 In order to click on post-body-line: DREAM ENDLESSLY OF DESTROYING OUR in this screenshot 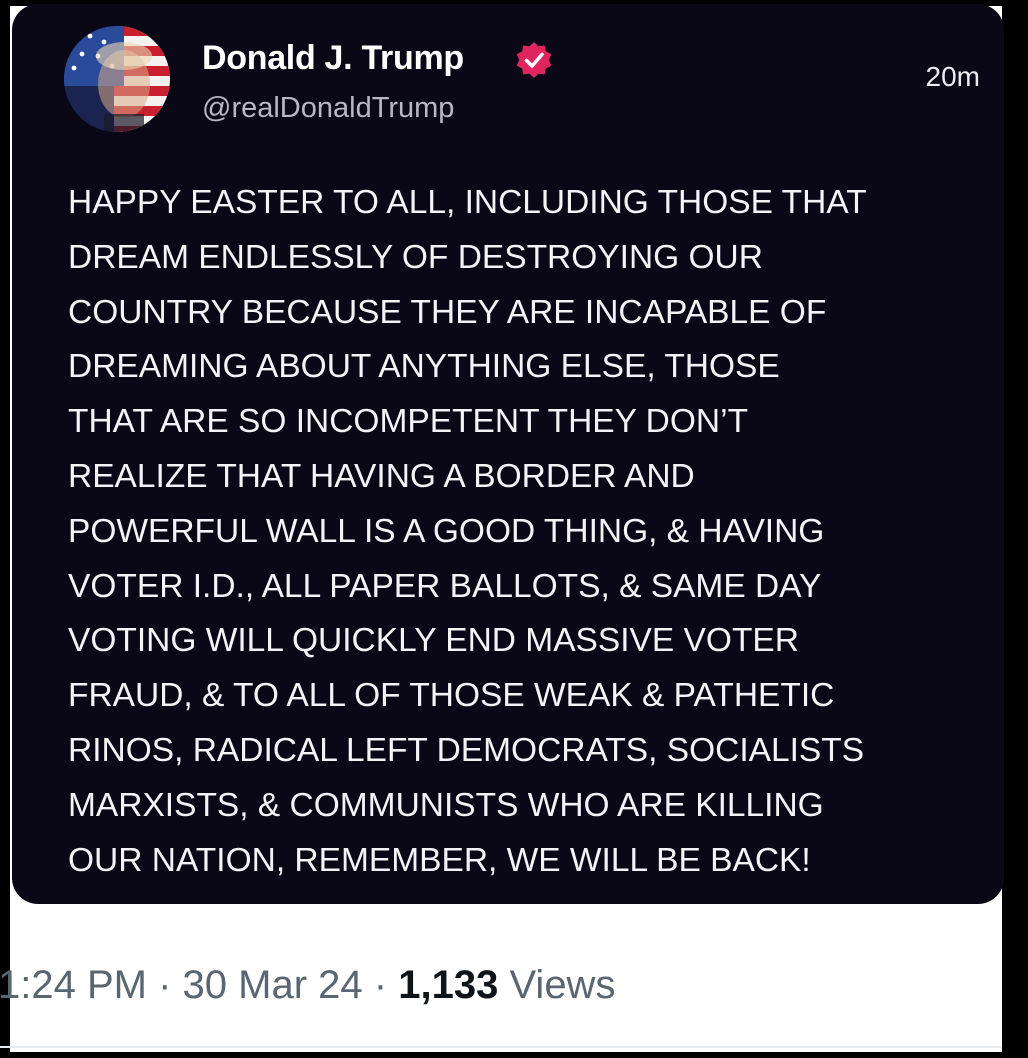, I will do `click(415, 257)`.